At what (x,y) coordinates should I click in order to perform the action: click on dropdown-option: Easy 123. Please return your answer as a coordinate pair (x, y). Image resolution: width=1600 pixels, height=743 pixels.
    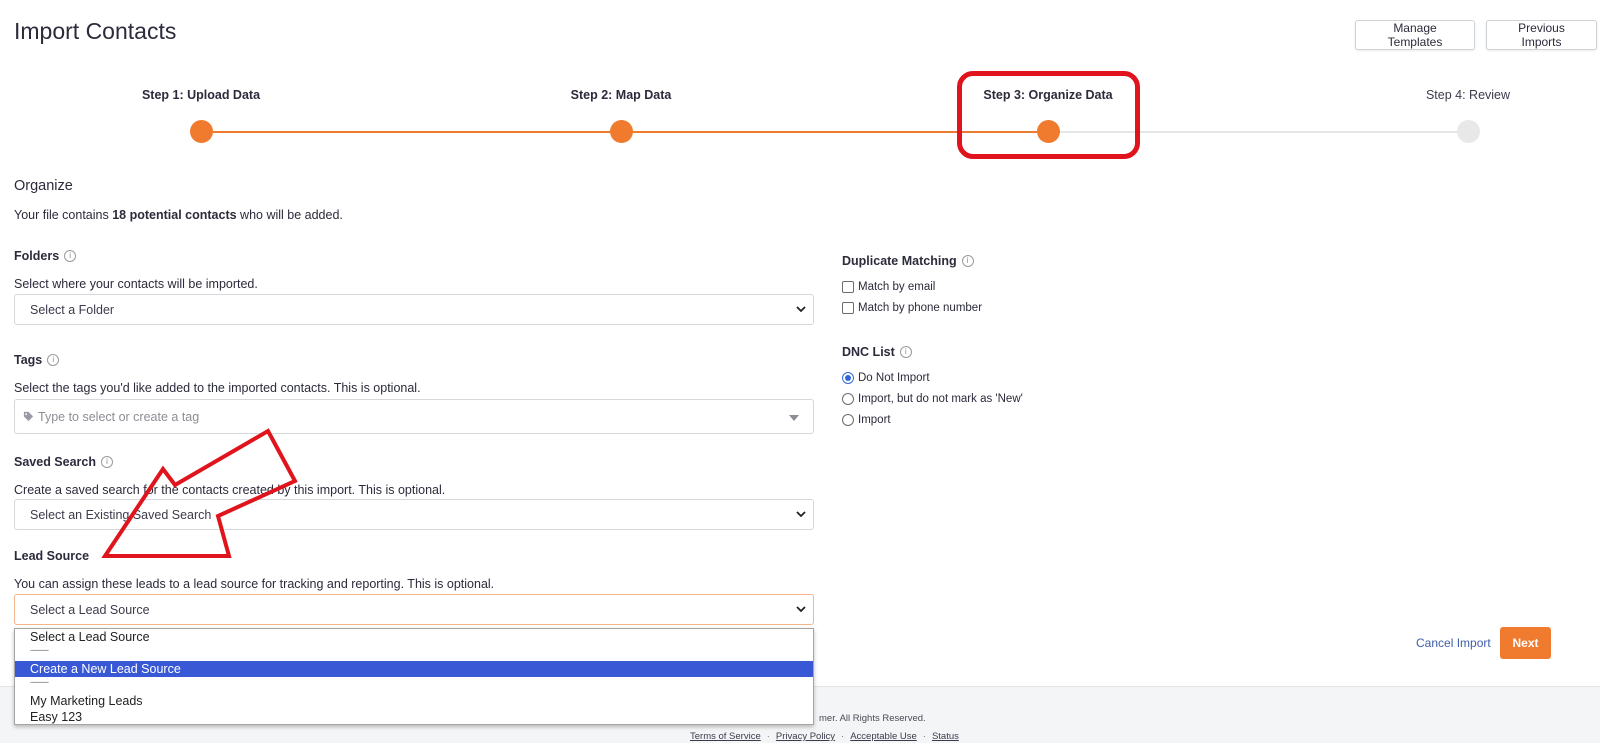
    Looking at the image, I should click on (414, 717).